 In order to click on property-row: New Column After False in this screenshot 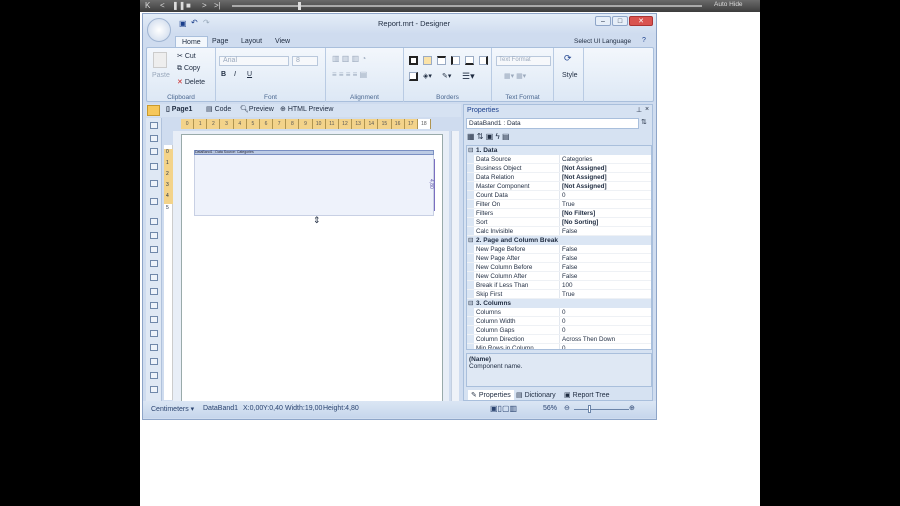, I will do `click(559, 276)`.